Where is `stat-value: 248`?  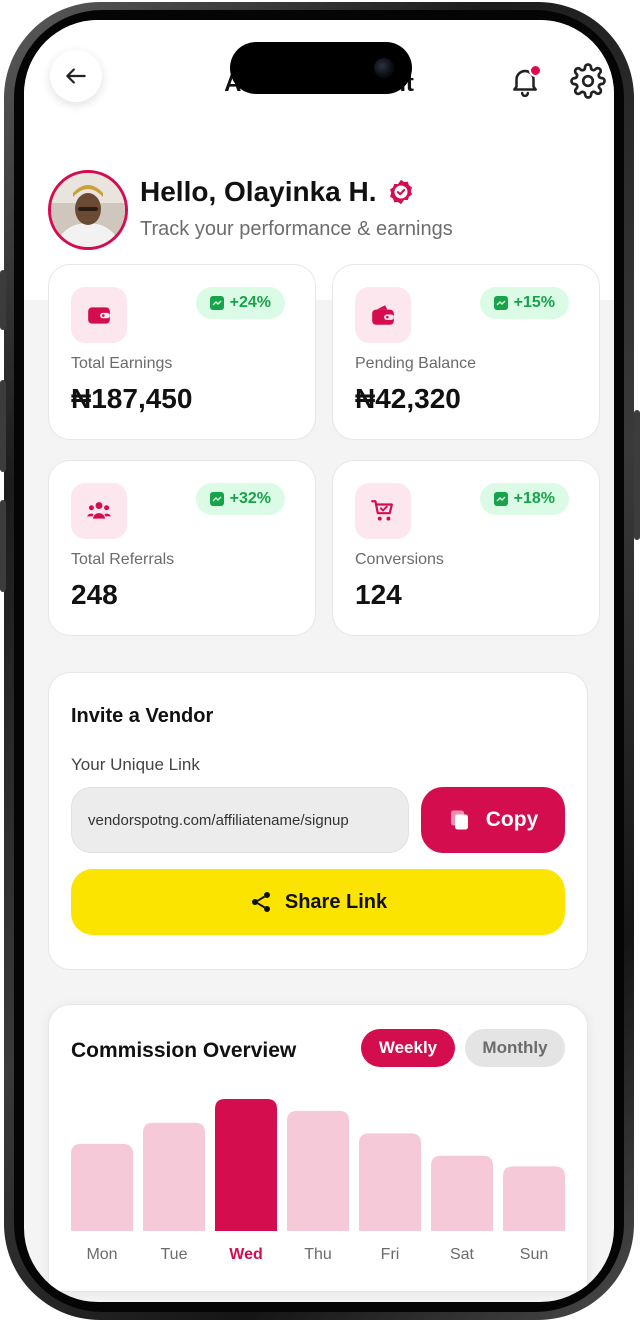 stat-value: 248 is located at coordinates (94, 594).